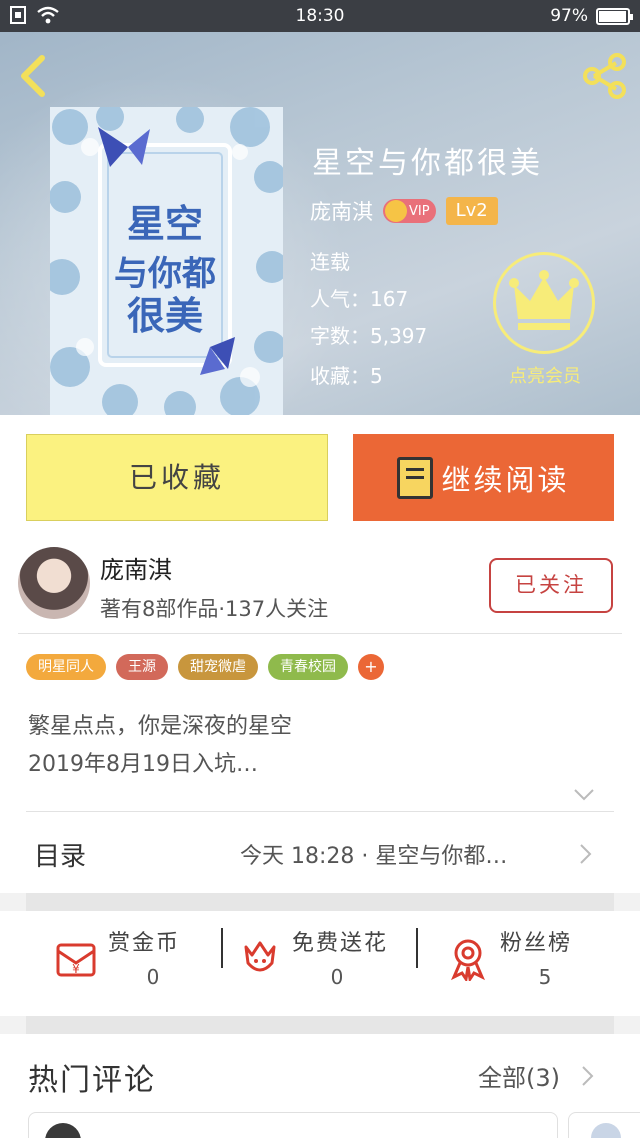 This screenshot has height=1138, width=640. I want to click on battery-icon, so click(614, 16).